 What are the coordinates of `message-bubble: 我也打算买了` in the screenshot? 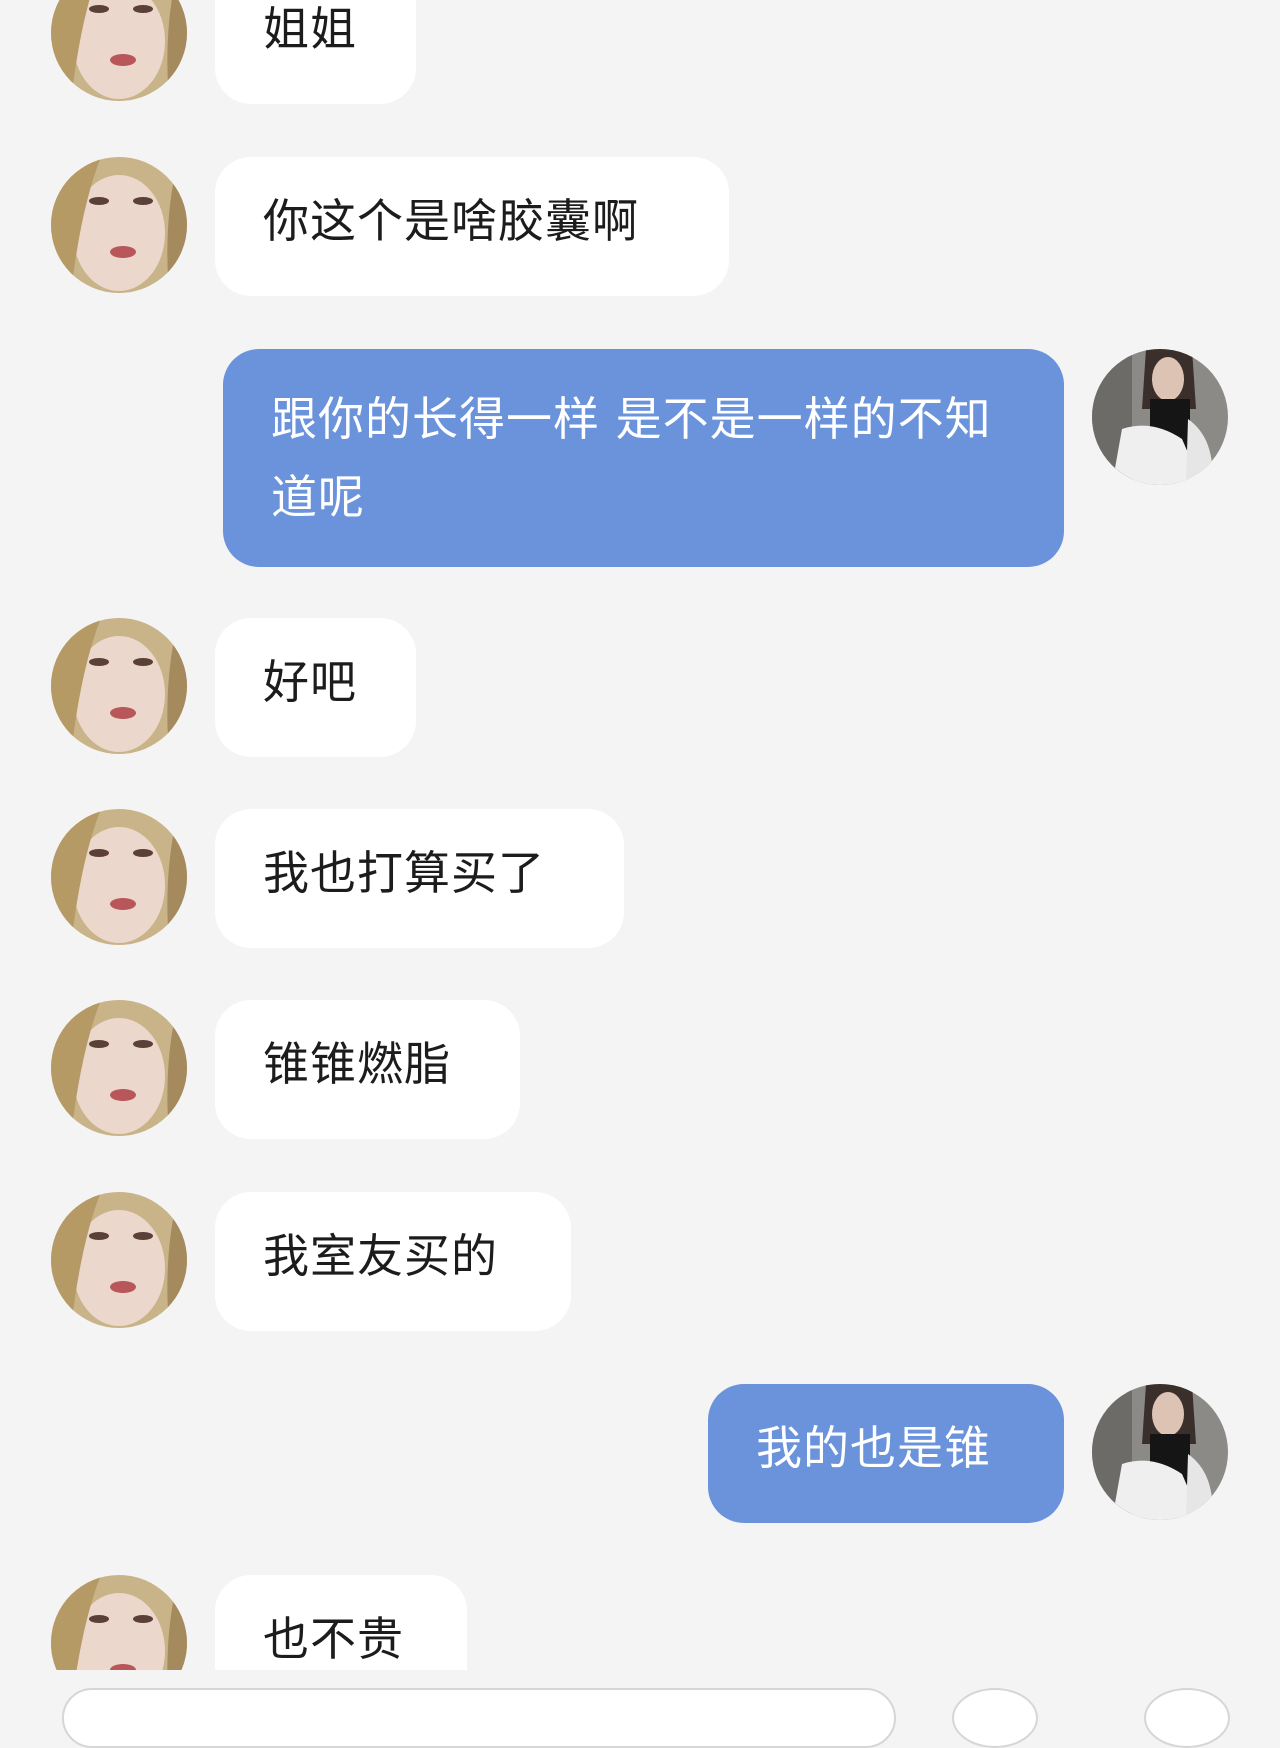 It's located at (419, 878).